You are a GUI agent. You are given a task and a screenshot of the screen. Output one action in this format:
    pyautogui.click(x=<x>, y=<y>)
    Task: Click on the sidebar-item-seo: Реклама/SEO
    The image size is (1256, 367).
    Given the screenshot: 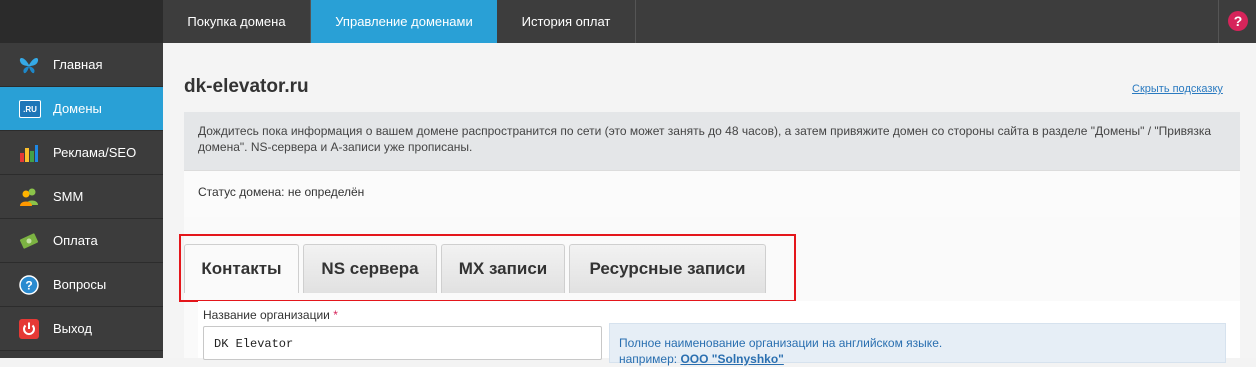 What is the action you would take?
    pyautogui.click(x=81, y=153)
    